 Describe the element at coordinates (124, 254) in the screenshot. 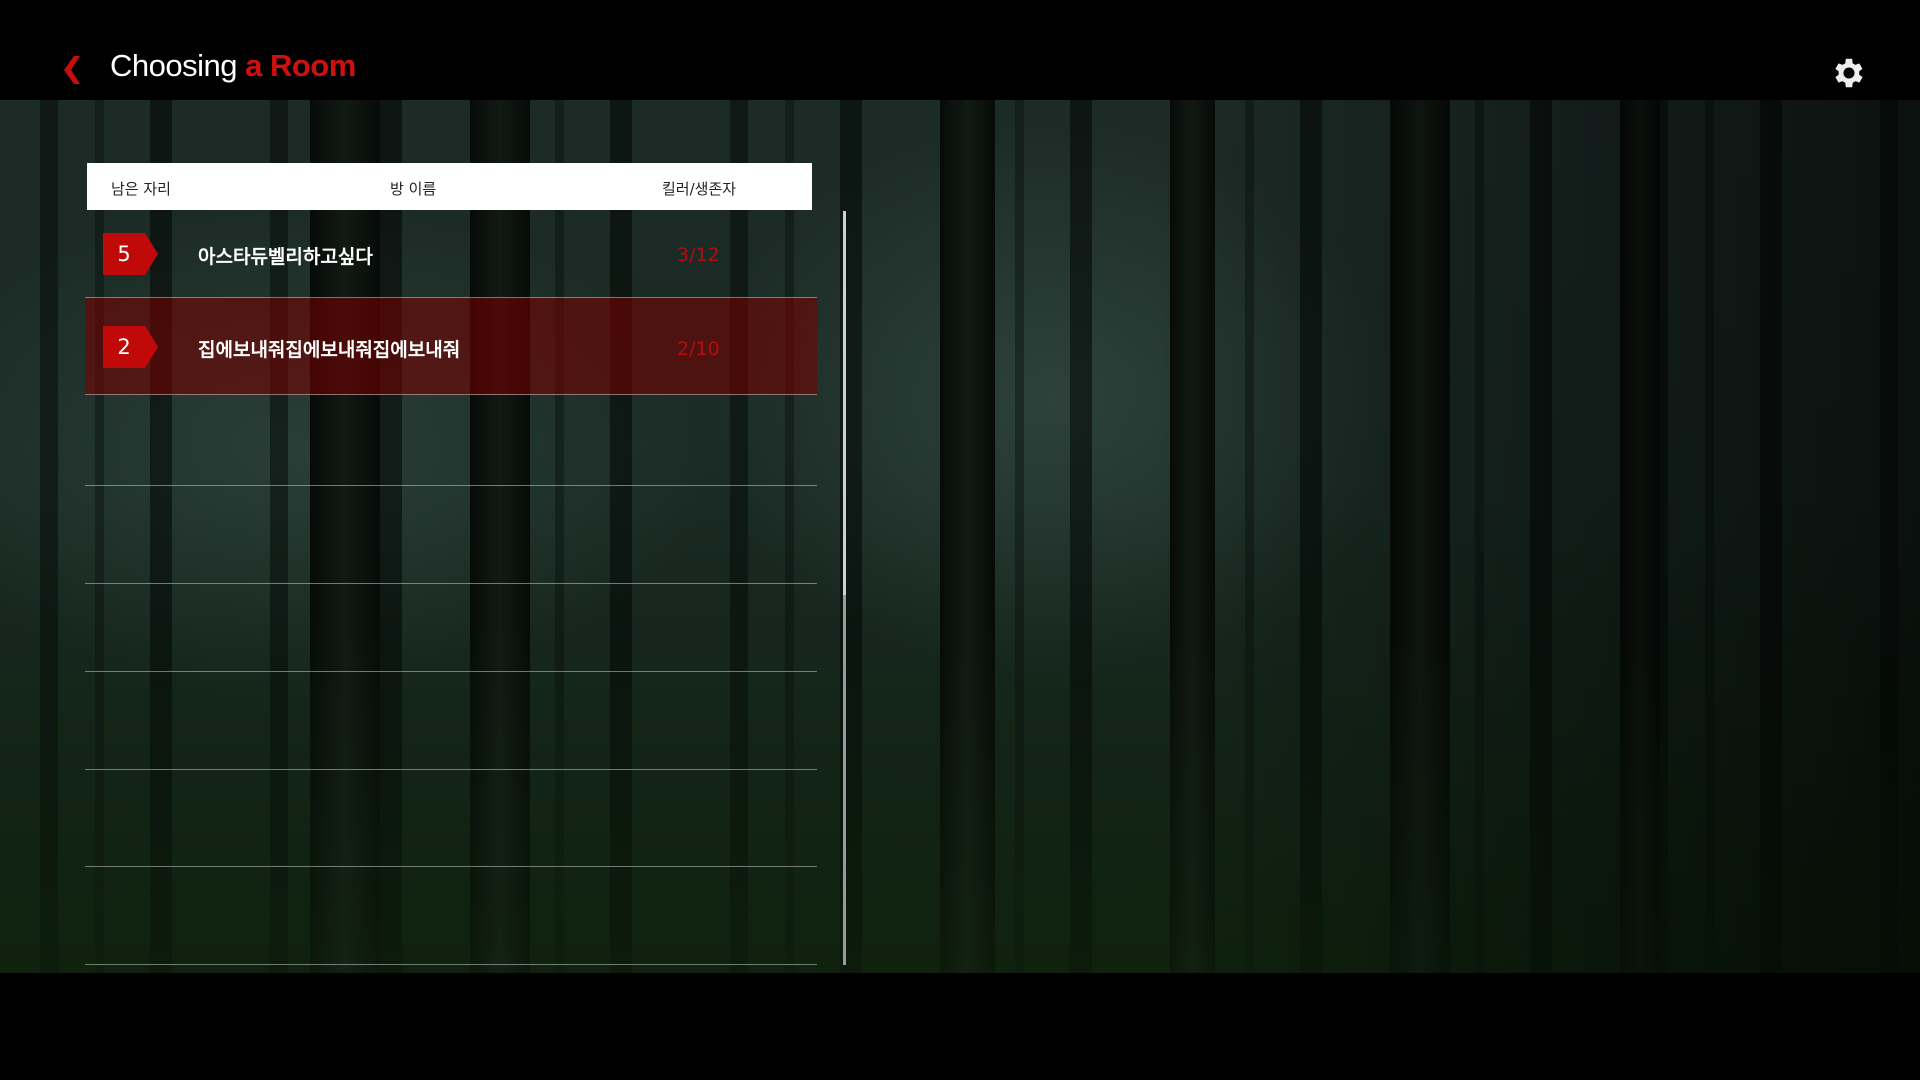

I see `seats-count: 5` at that location.